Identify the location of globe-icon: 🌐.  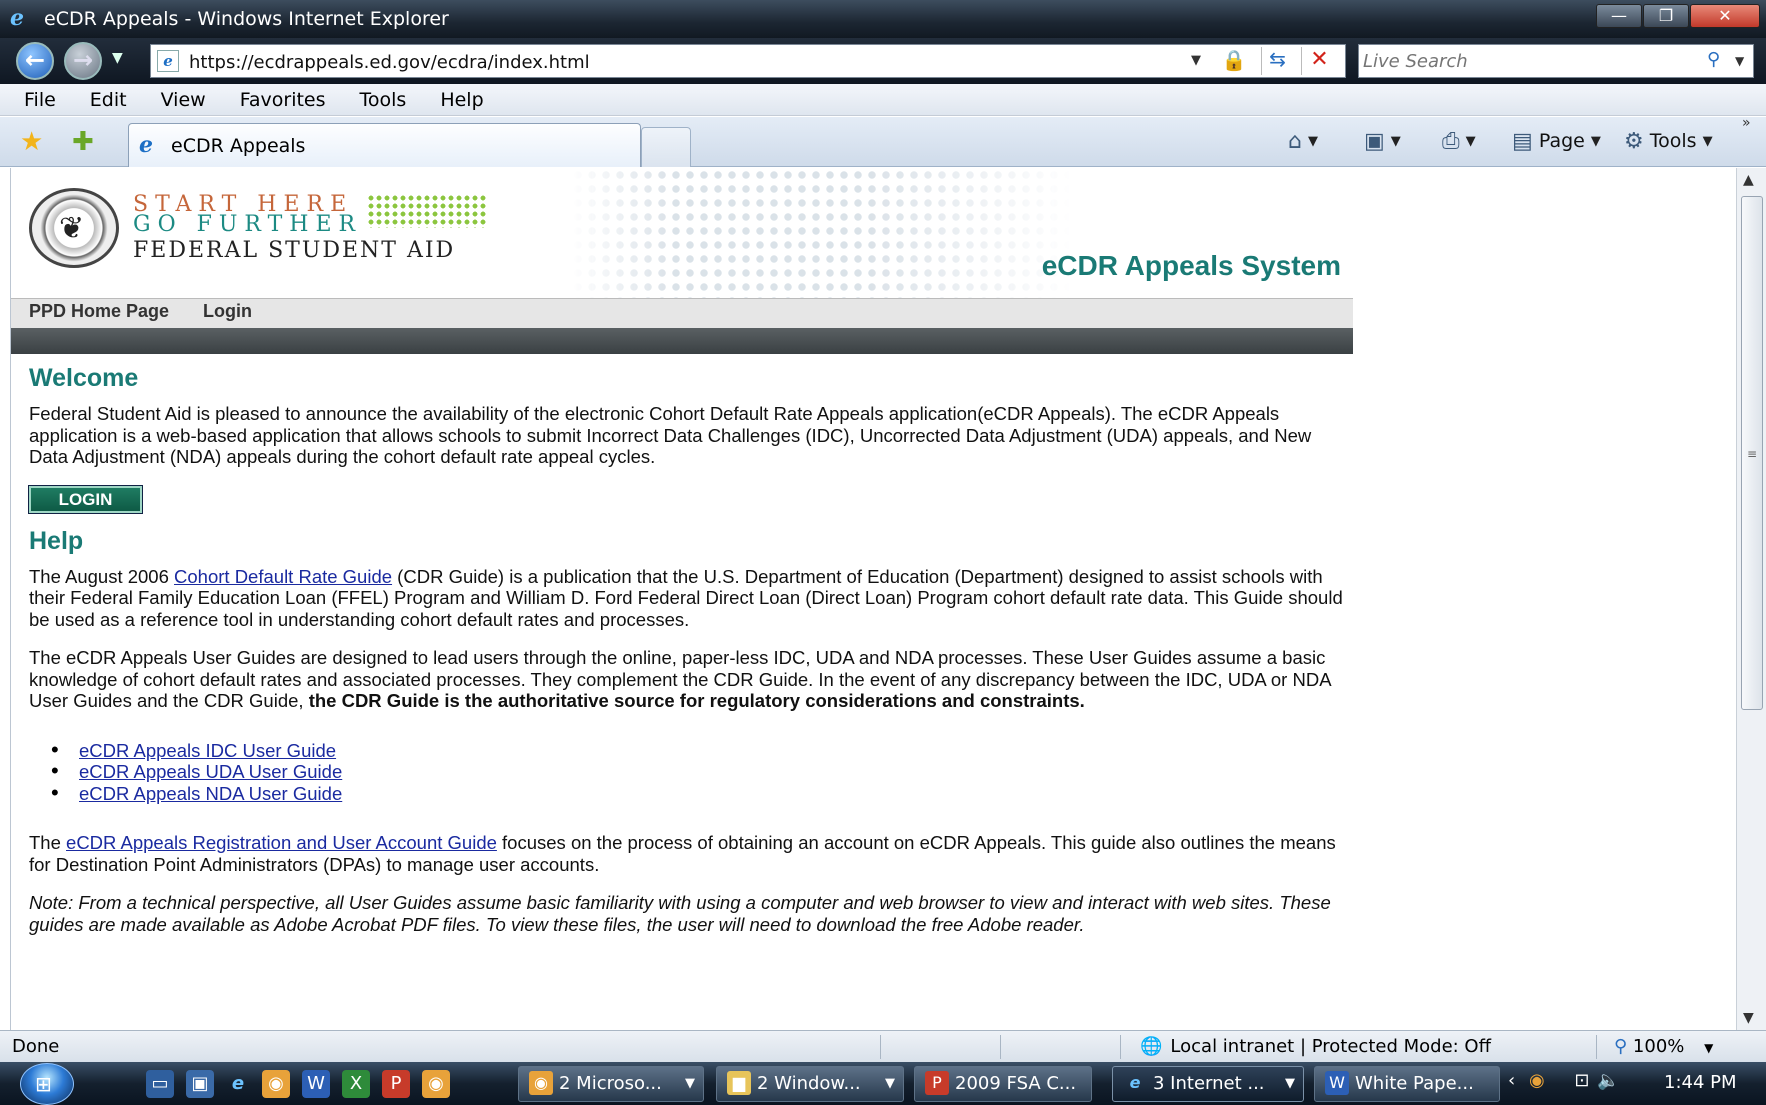
(1151, 1046).